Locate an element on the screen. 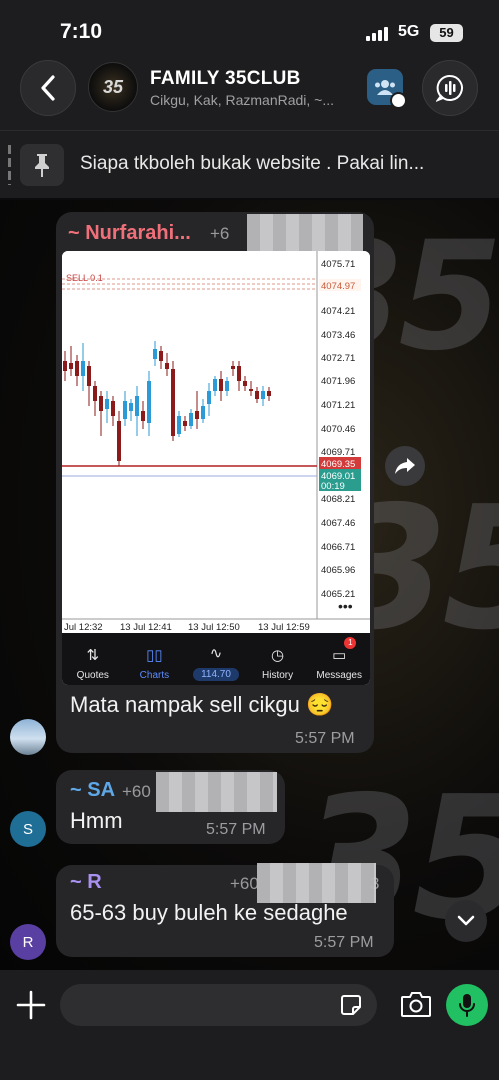  price-label: 4070.46 is located at coordinates (338, 429).